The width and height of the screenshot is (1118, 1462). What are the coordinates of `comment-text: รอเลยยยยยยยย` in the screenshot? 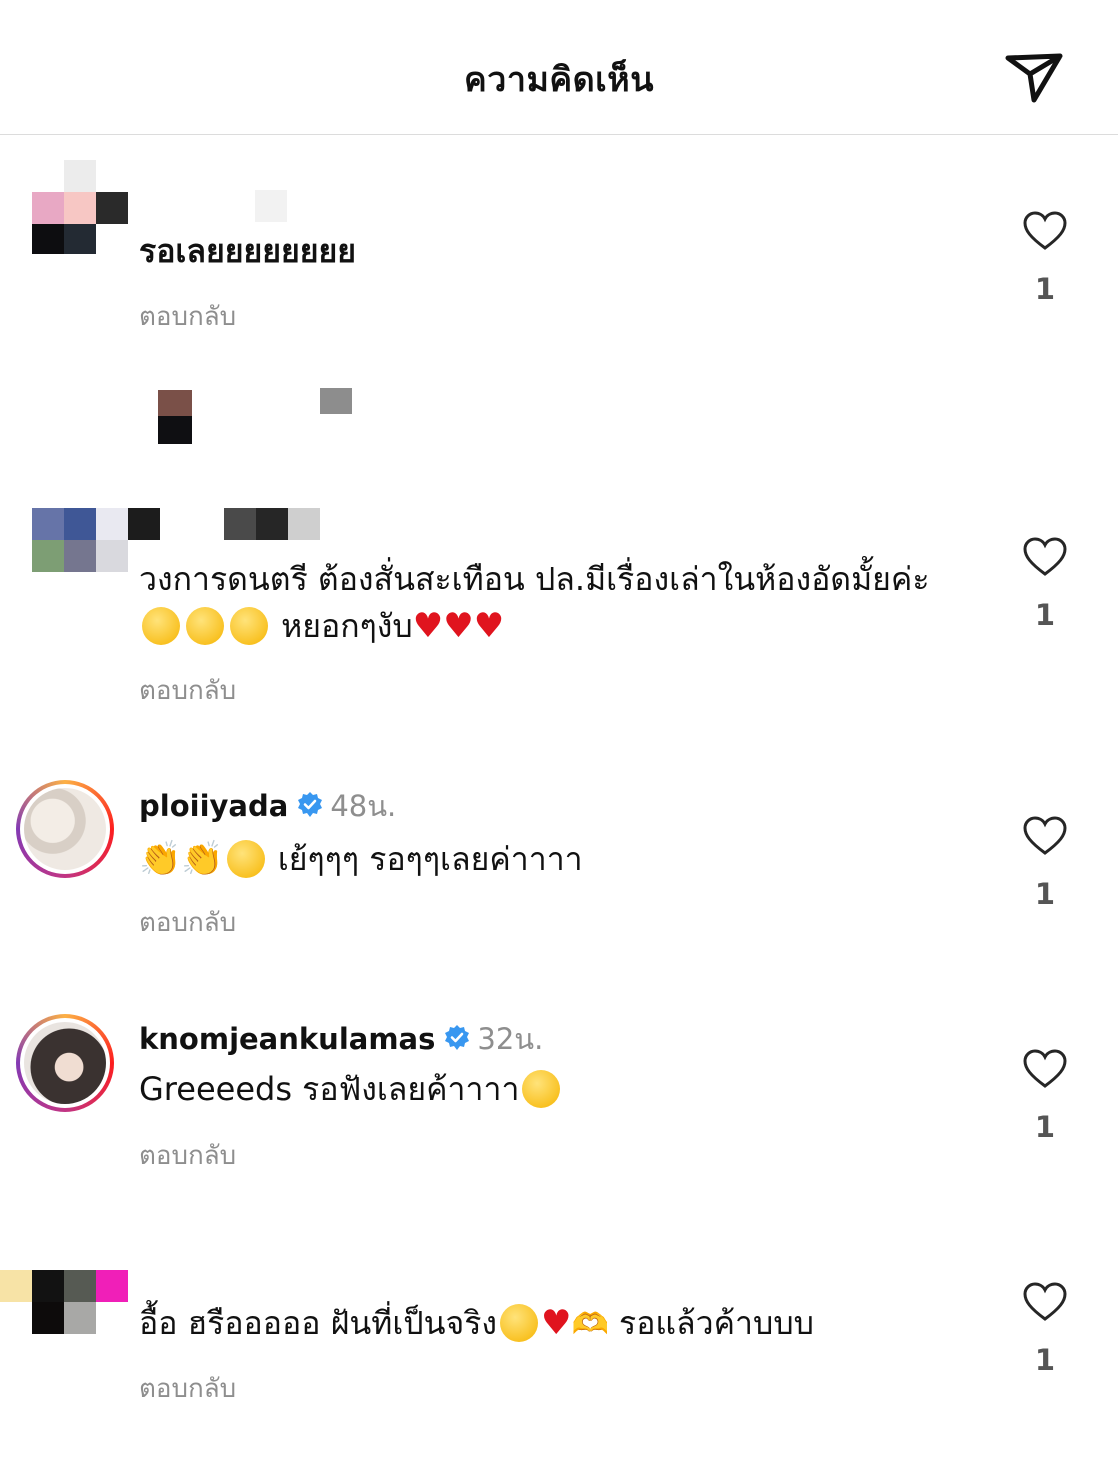 It's located at (247, 251).